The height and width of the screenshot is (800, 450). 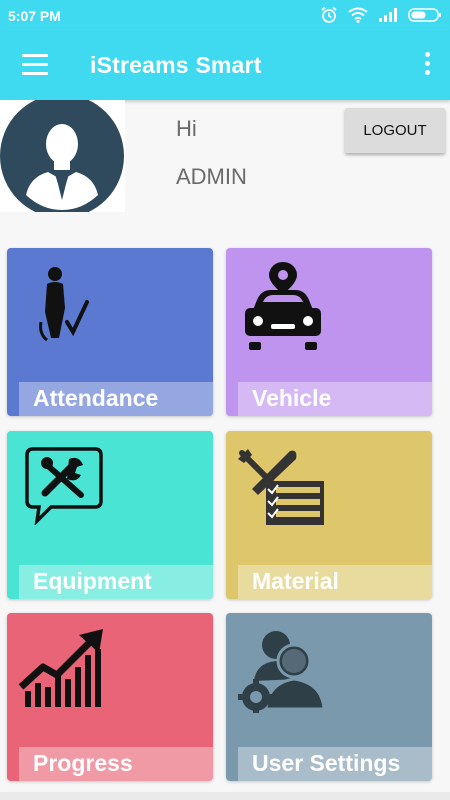 What do you see at coordinates (395, 130) in the screenshot?
I see `logout-button: LOGOUT` at bounding box center [395, 130].